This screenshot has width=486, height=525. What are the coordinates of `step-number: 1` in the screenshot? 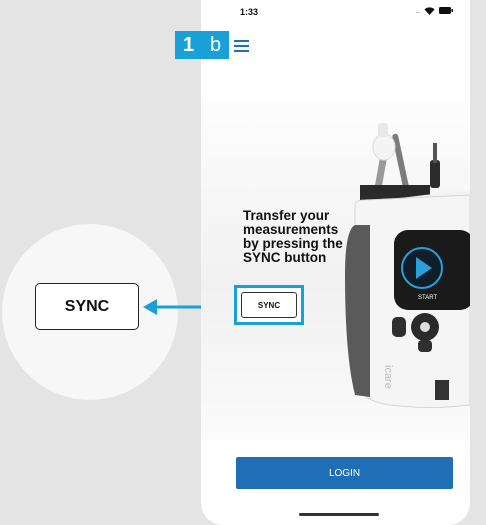 It's located at (188, 45).